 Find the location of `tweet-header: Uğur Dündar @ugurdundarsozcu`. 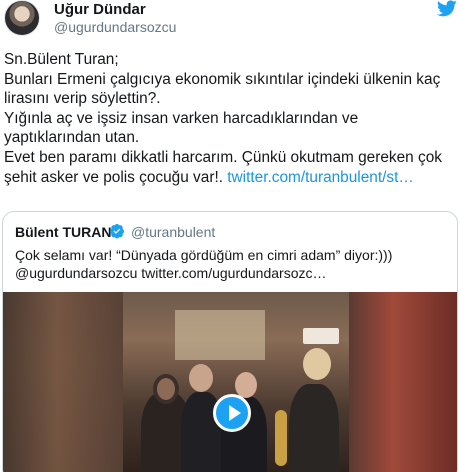

tweet-header: Uğur Dündar @ugurdundarsozcu is located at coordinates (230, 20).